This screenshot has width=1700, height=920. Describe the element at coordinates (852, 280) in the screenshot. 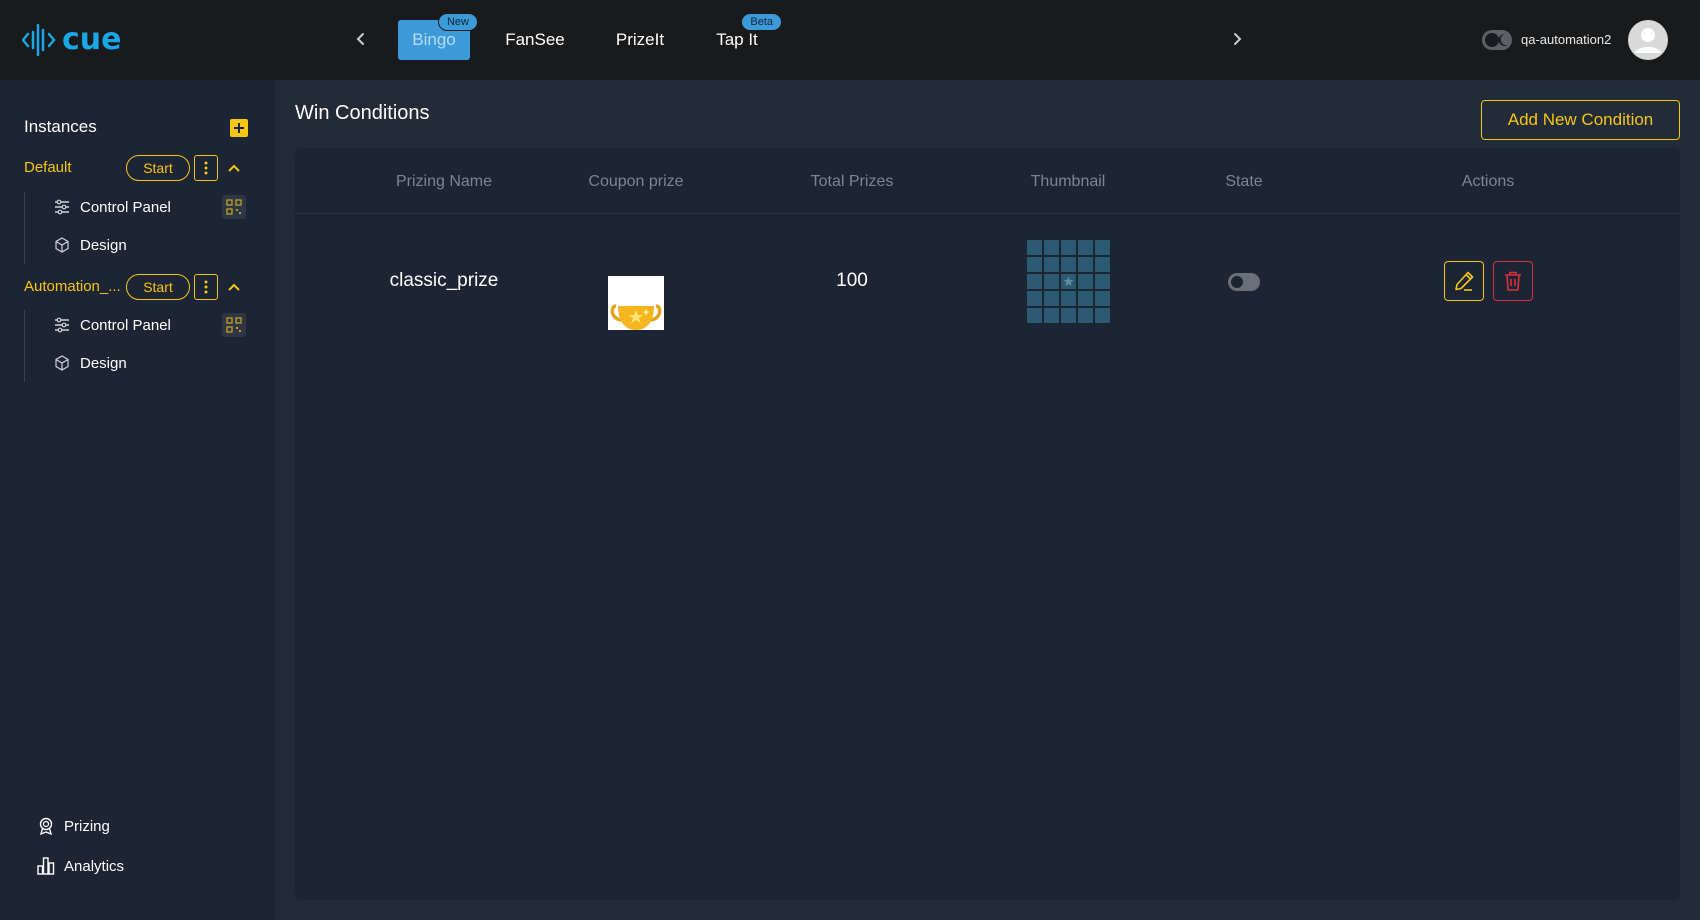

I see `total-prizes-cell: 100` at that location.